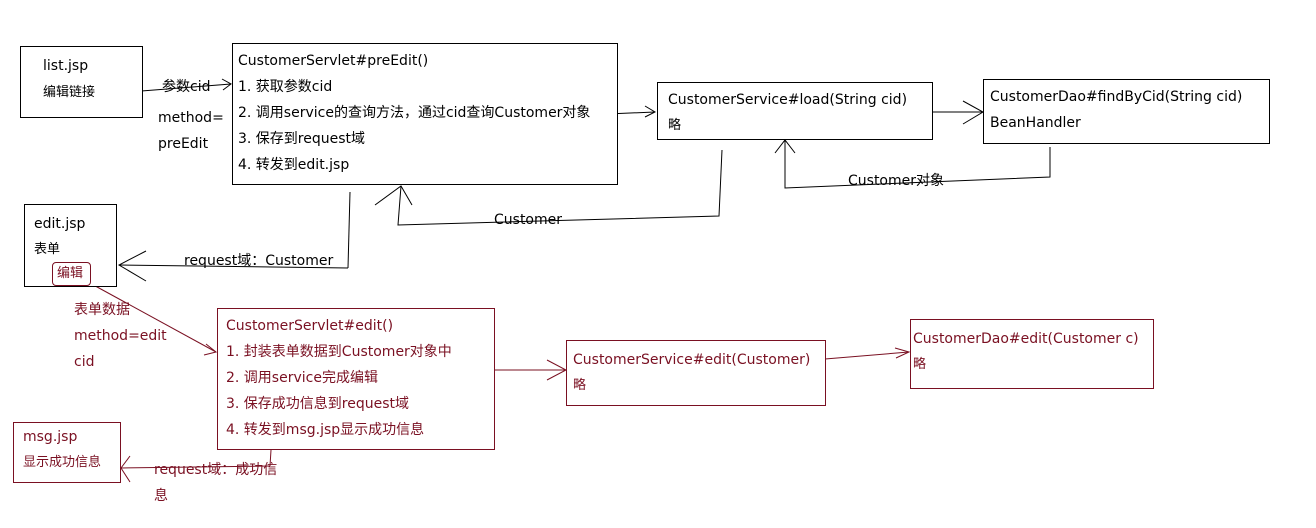  I want to click on preedit-step-2: 2. 调用service的查询方法，通过cid查询Customer对象, so click(414, 113).